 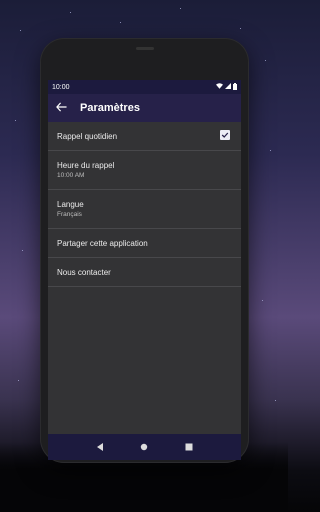 I want to click on setting-label: Rappel quotidien, so click(x=87, y=136).